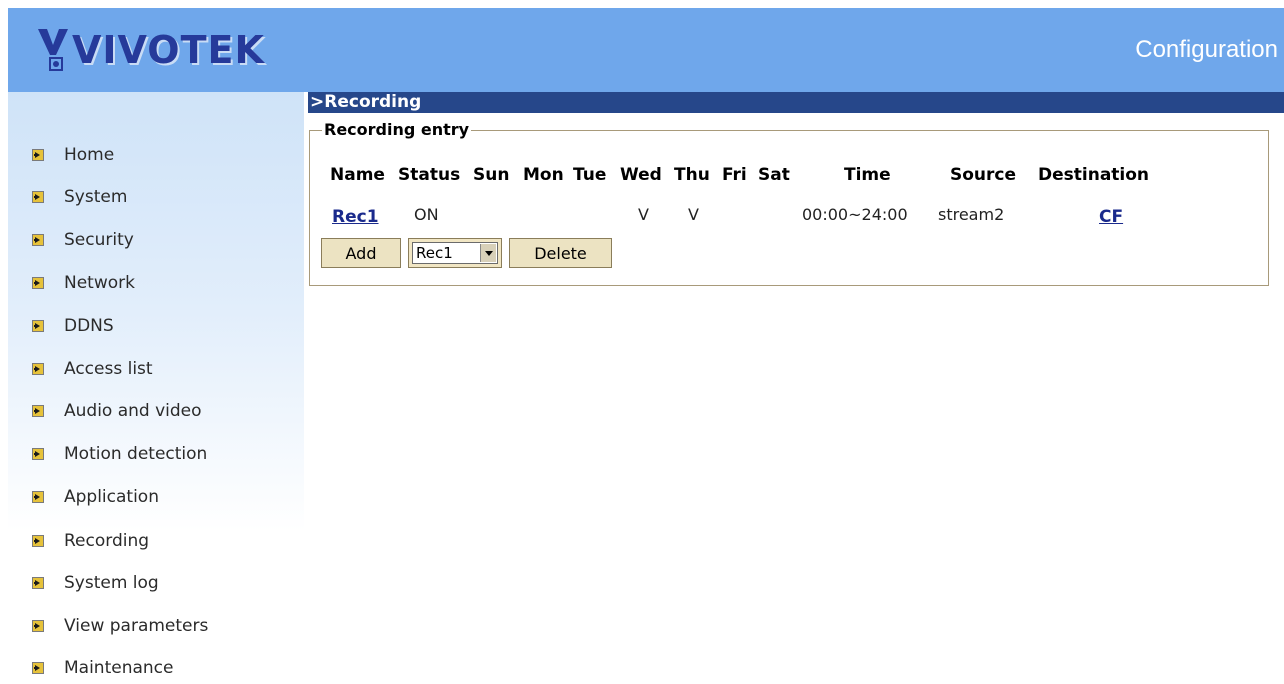 This screenshot has height=684, width=1284. I want to click on sidebar-item-application: Application, so click(95, 497).